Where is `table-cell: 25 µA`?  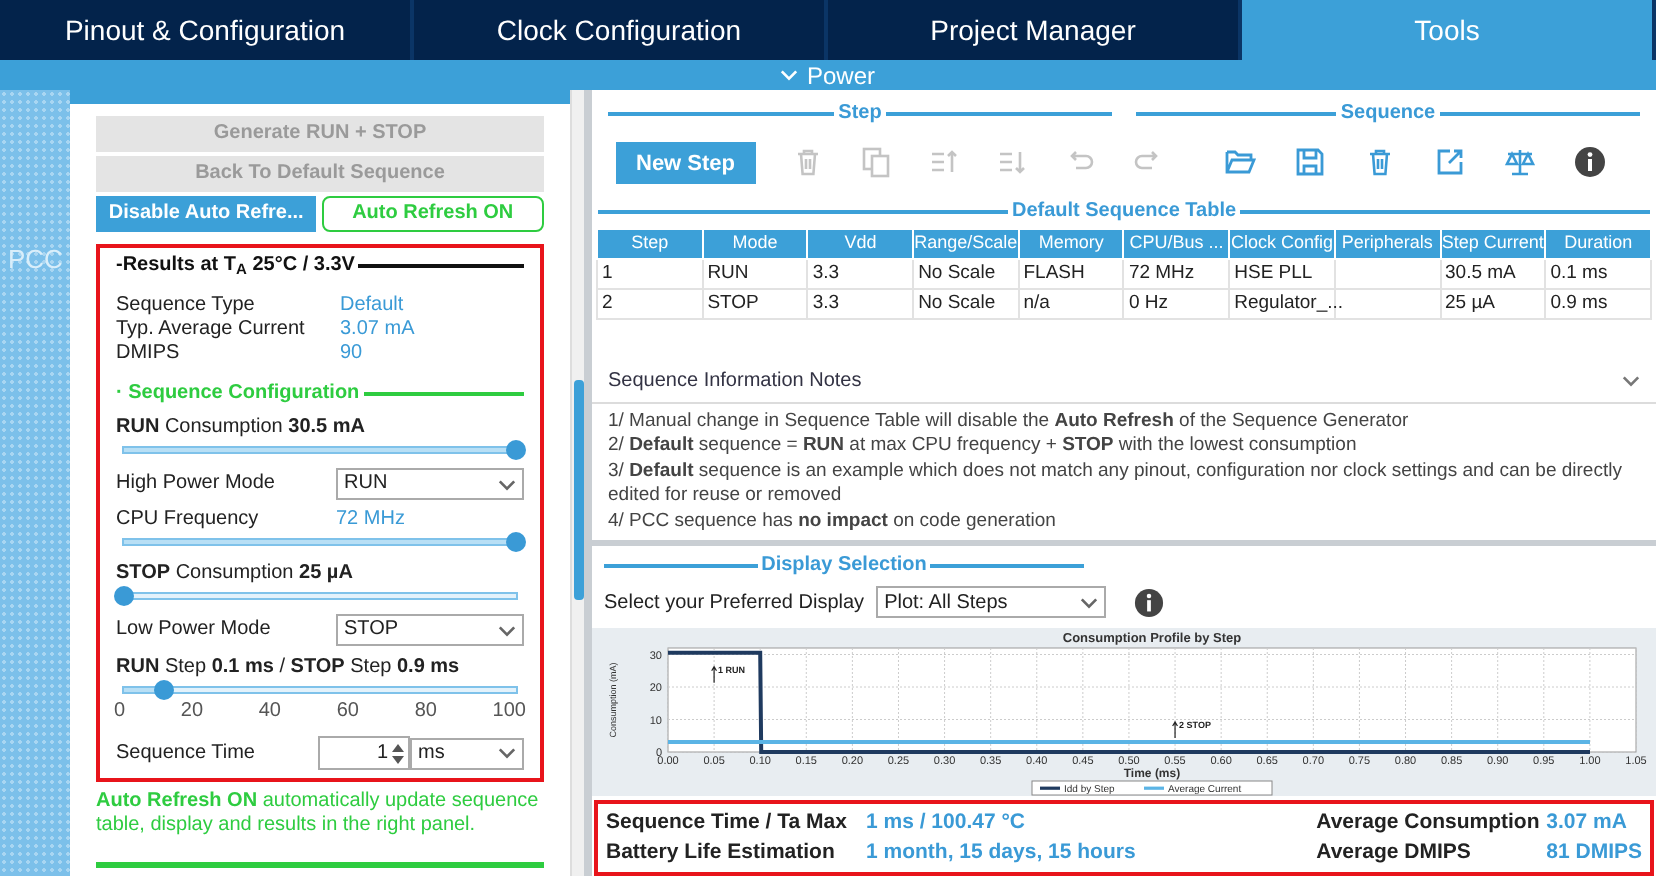
table-cell: 25 µA is located at coordinates (1493, 303).